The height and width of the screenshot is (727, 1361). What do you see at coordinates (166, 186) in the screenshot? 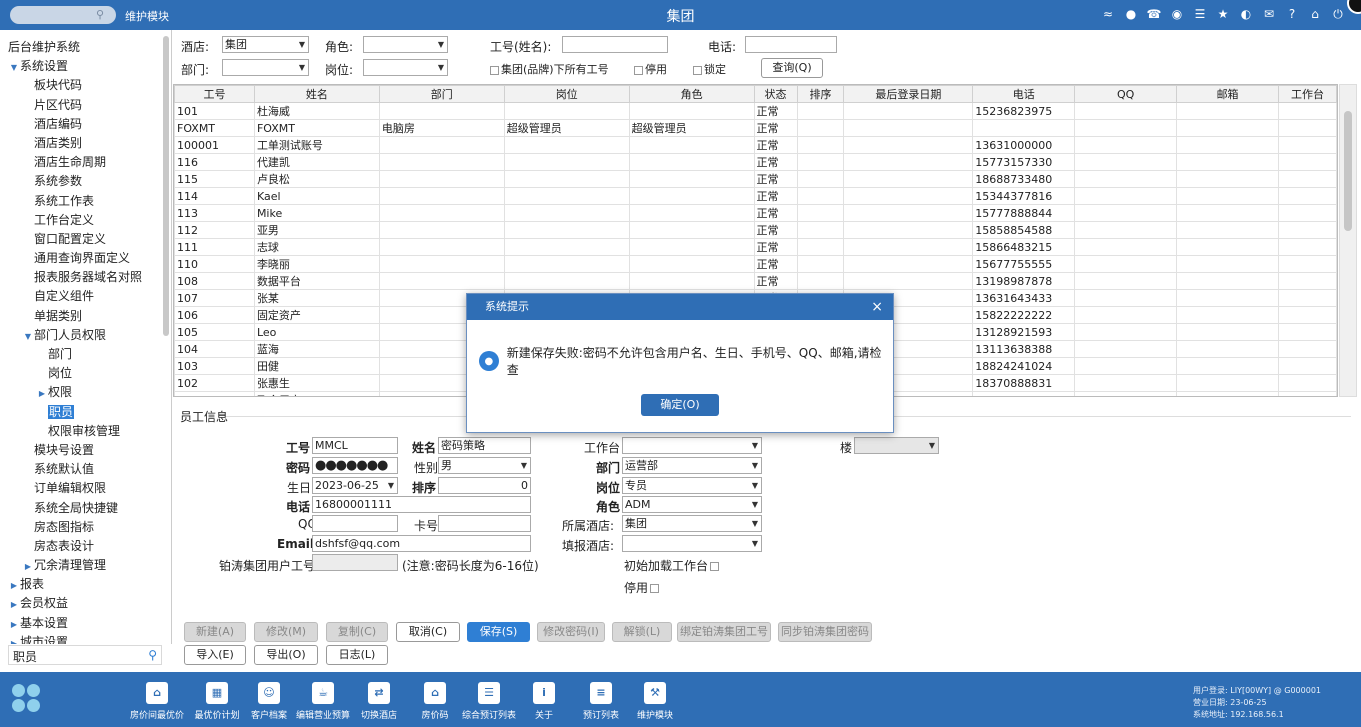
I see `sidebar-scrollbar` at bounding box center [166, 186].